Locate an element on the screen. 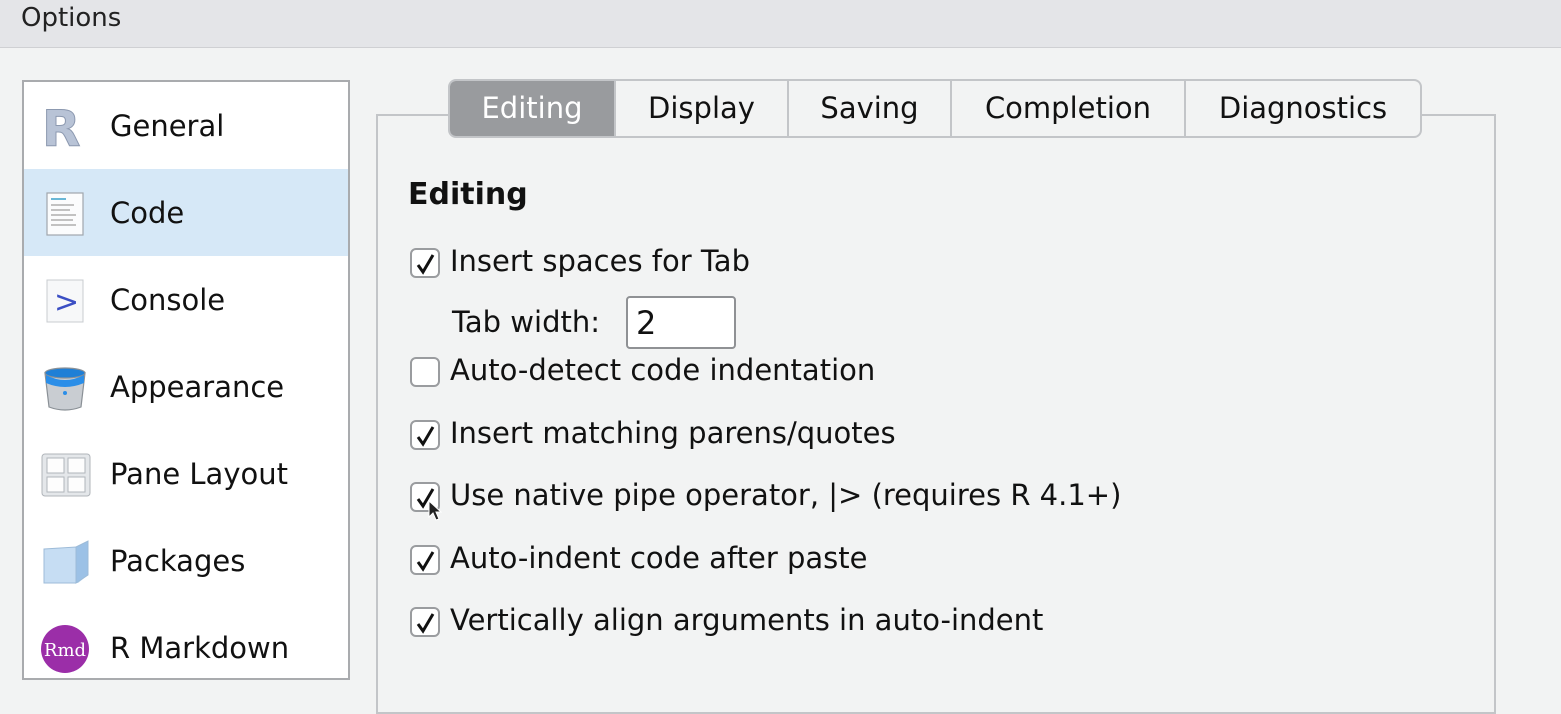 This screenshot has height=714, width=1561. tab-display: Display is located at coordinates (702, 108).